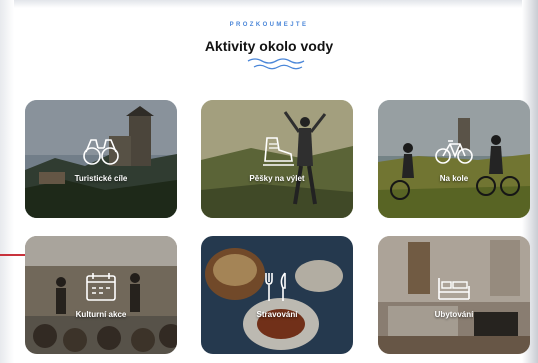  What do you see at coordinates (101, 178) in the screenshot?
I see `card-label: Turistické cíle` at bounding box center [101, 178].